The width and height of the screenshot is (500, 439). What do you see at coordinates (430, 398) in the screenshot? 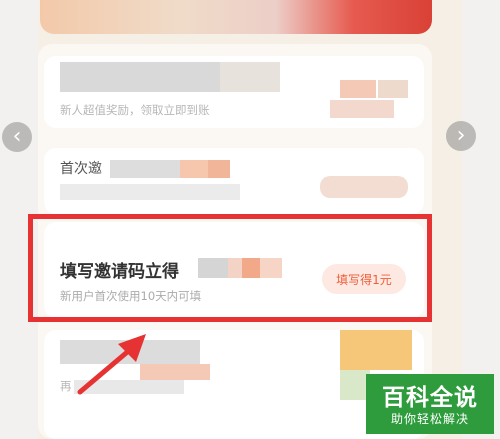
I see `watermark-title: 百科全说` at bounding box center [430, 398].